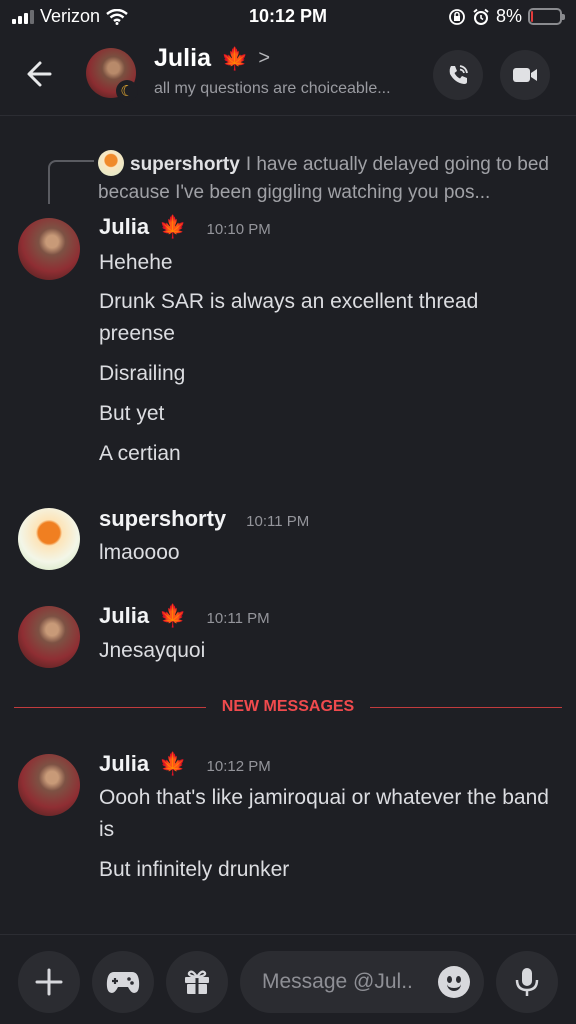 This screenshot has height=1024, width=576. What do you see at coordinates (546, 16) in the screenshot?
I see `battery-icon` at bounding box center [546, 16].